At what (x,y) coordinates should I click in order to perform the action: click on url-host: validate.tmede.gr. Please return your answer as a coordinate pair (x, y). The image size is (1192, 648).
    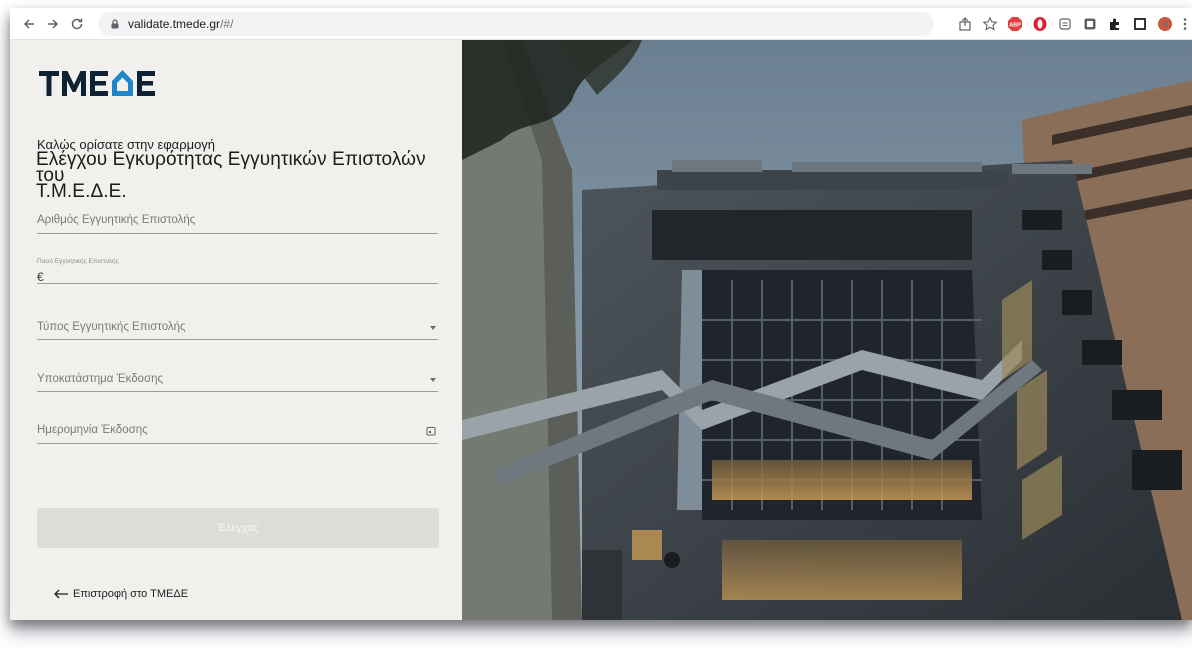
    Looking at the image, I should click on (174, 24).